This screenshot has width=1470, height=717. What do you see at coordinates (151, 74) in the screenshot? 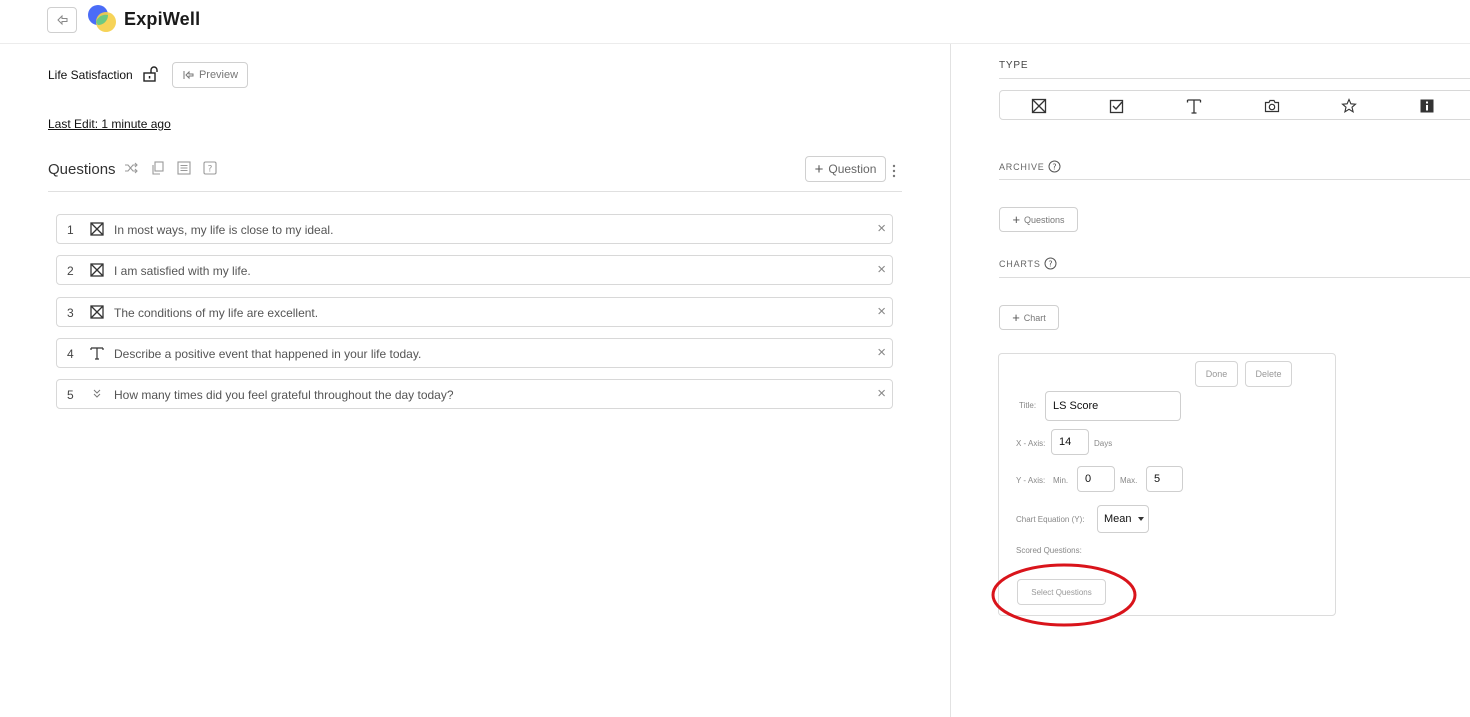
I see `unlock-icon` at bounding box center [151, 74].